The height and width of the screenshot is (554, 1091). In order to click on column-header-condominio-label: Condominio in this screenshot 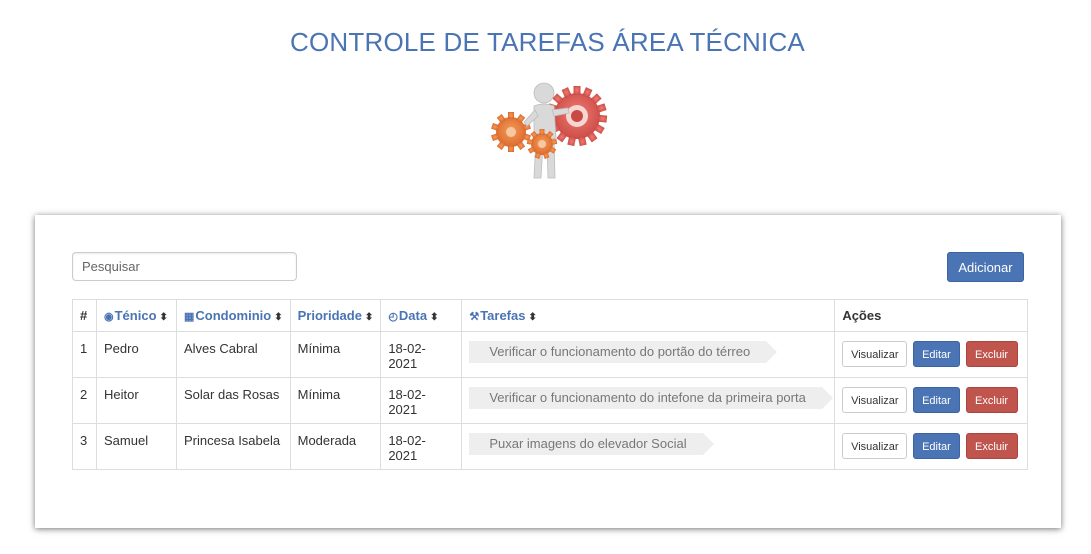, I will do `click(233, 315)`.